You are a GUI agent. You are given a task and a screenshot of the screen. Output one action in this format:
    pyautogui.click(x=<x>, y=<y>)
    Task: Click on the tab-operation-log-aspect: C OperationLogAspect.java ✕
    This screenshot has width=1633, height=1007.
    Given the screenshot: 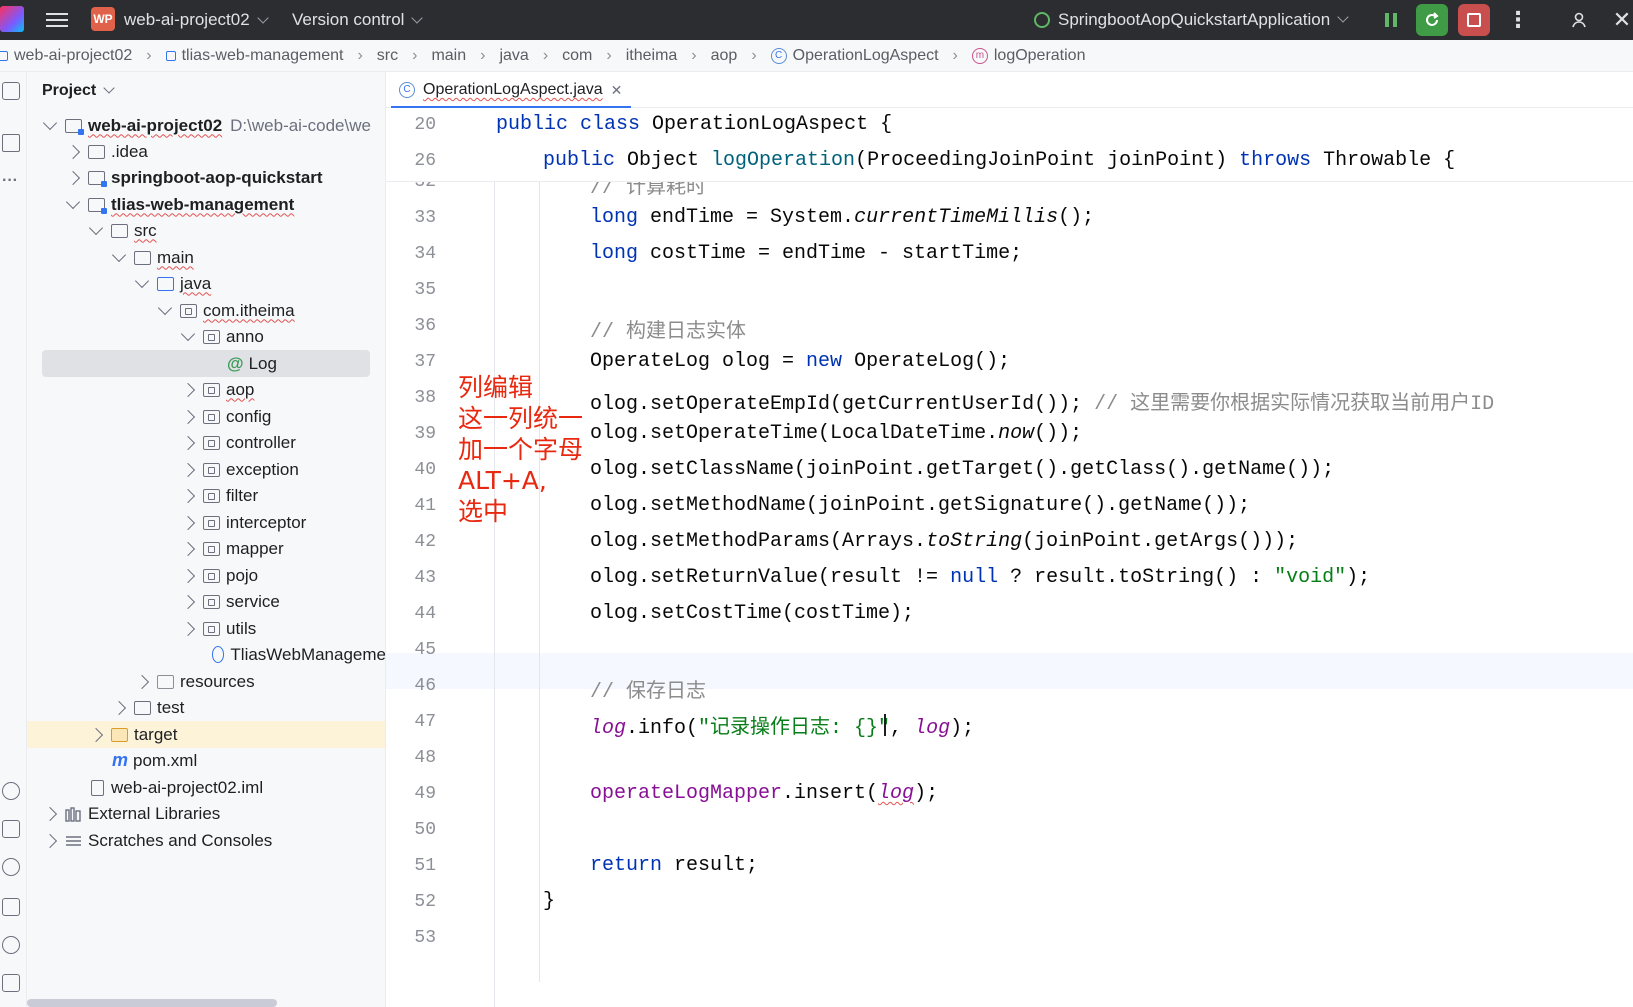 What is the action you would take?
    pyautogui.click(x=511, y=90)
    